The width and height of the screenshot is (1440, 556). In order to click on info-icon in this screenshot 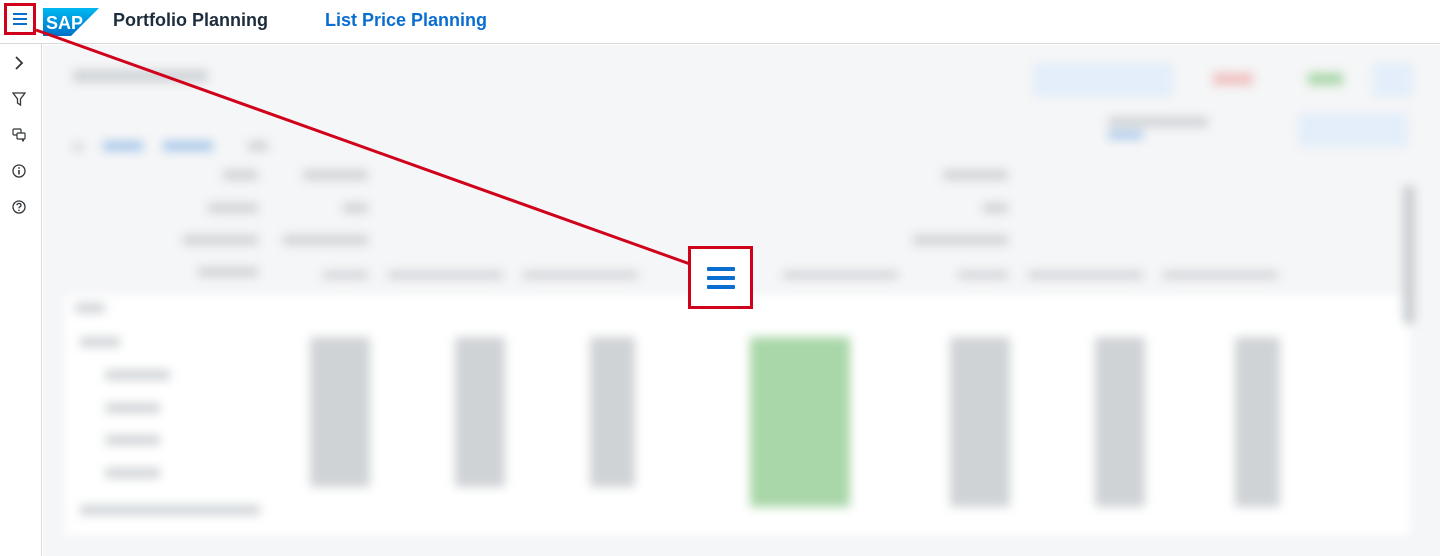, I will do `click(19, 171)`.